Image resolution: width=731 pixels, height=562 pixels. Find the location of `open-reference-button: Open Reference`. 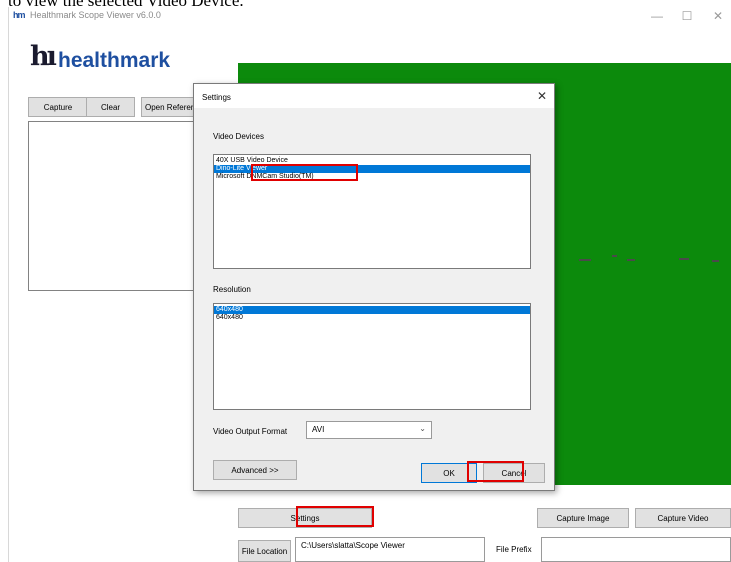

open-reference-button: Open Reference is located at coordinates (171, 107).